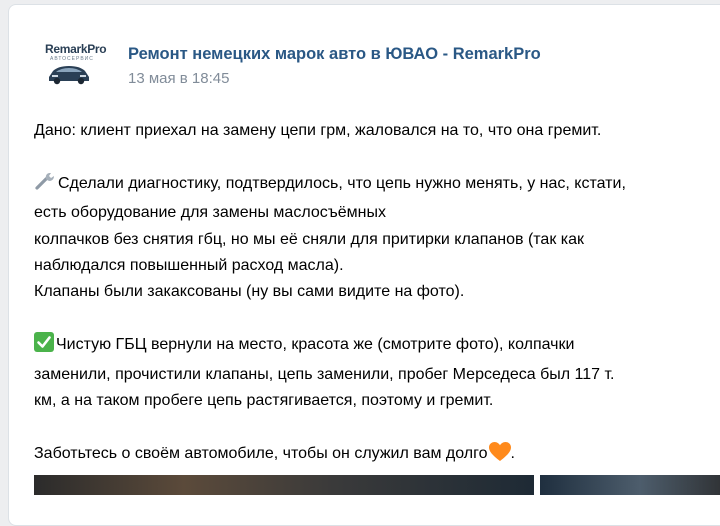  I want to click on post-date: 13 мая в 18:45, so click(178, 78).